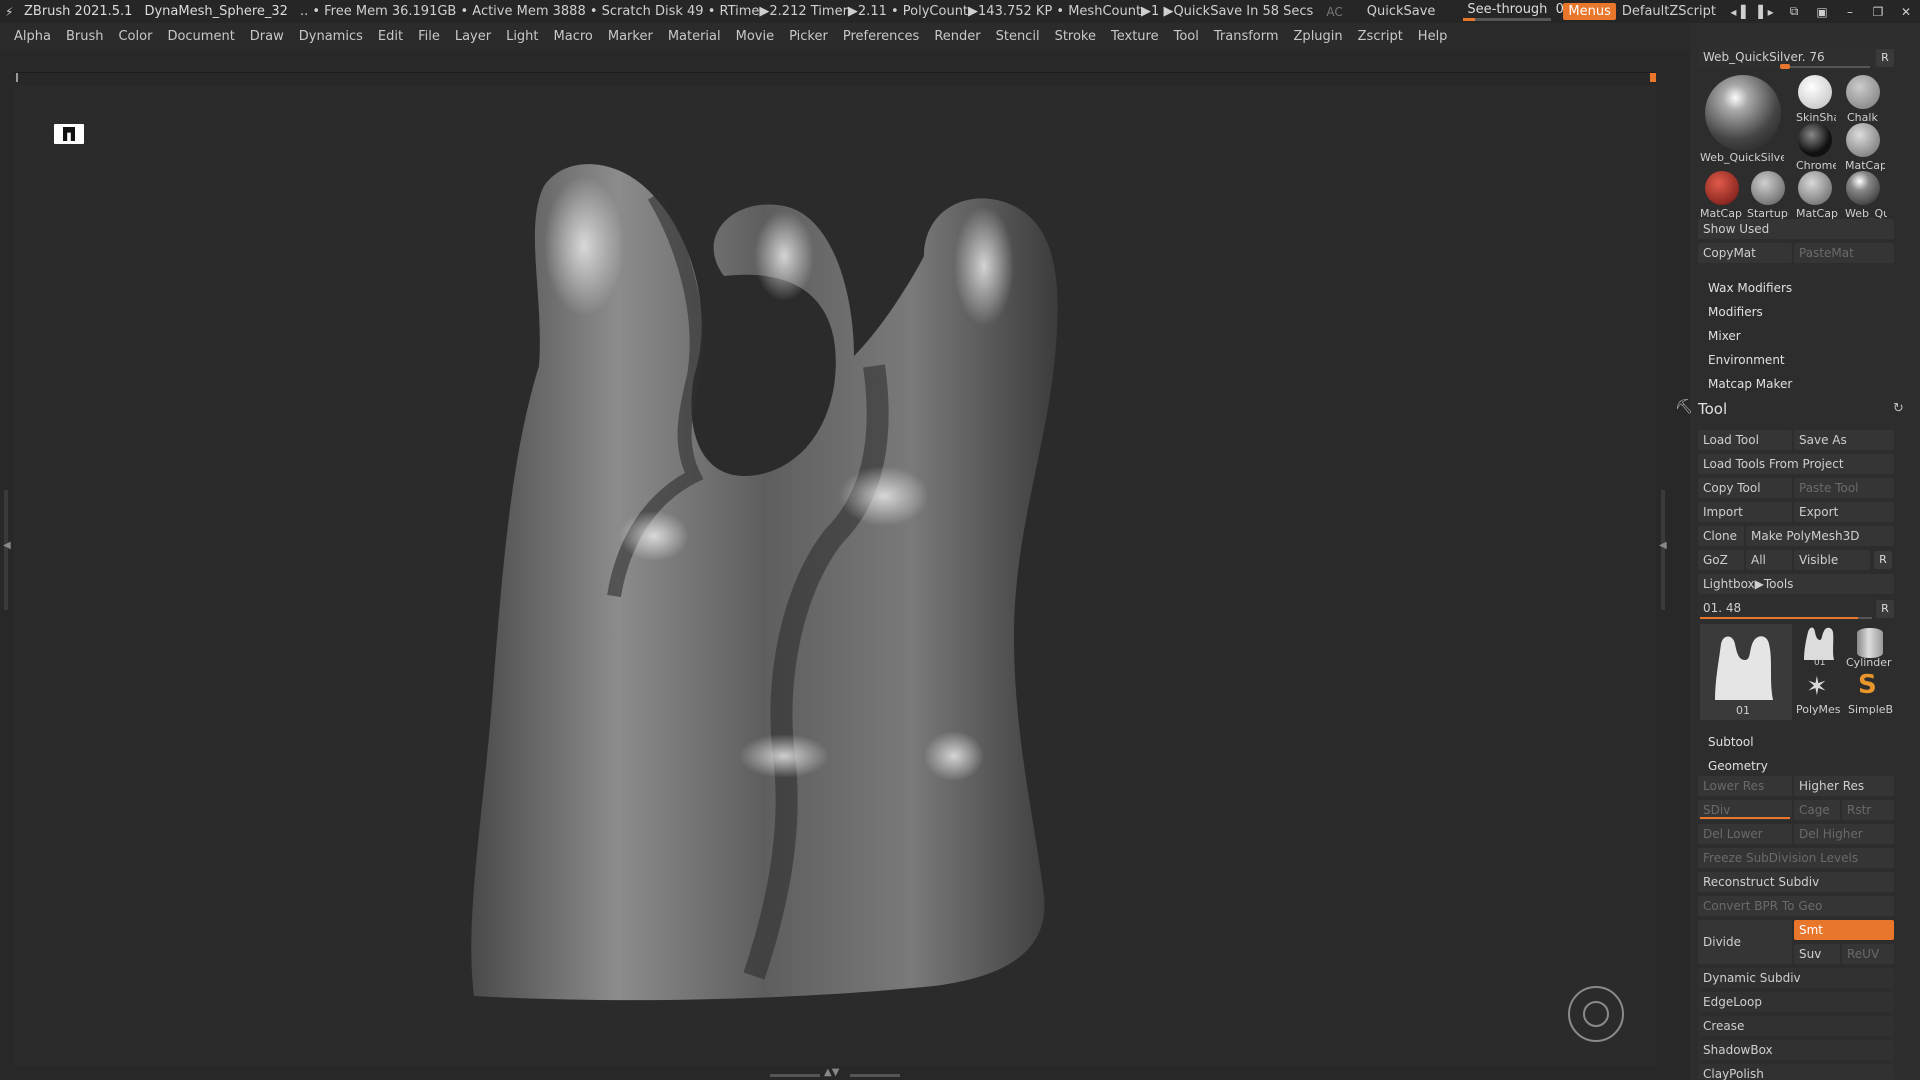 This screenshot has height=1080, width=1920. Describe the element at coordinates (1796, 978) in the screenshot. I see `dynamic-subdiv-section: Dynamic Subdiv` at that location.